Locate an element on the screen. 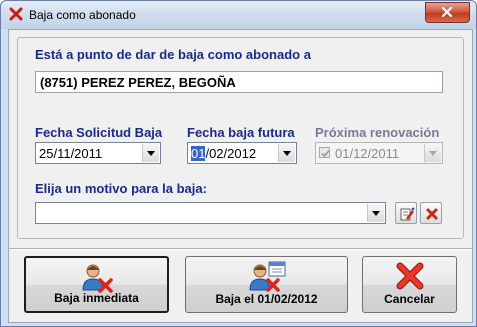  date-rest: /02/2012 is located at coordinates (231, 153).